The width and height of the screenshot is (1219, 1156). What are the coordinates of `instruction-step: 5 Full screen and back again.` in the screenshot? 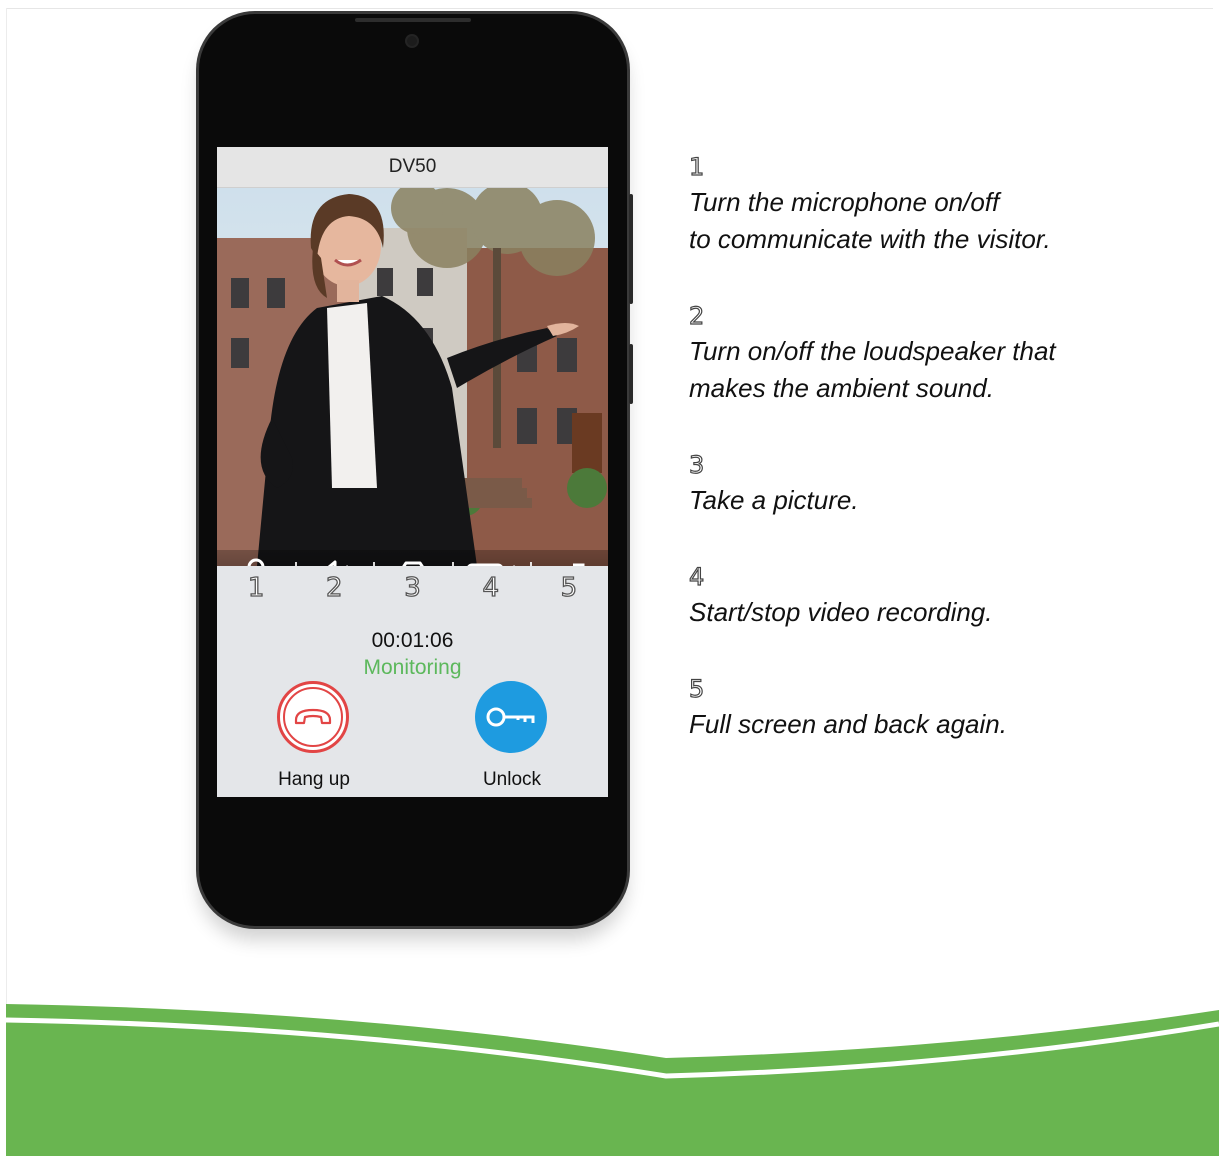 It's located at (908, 708).